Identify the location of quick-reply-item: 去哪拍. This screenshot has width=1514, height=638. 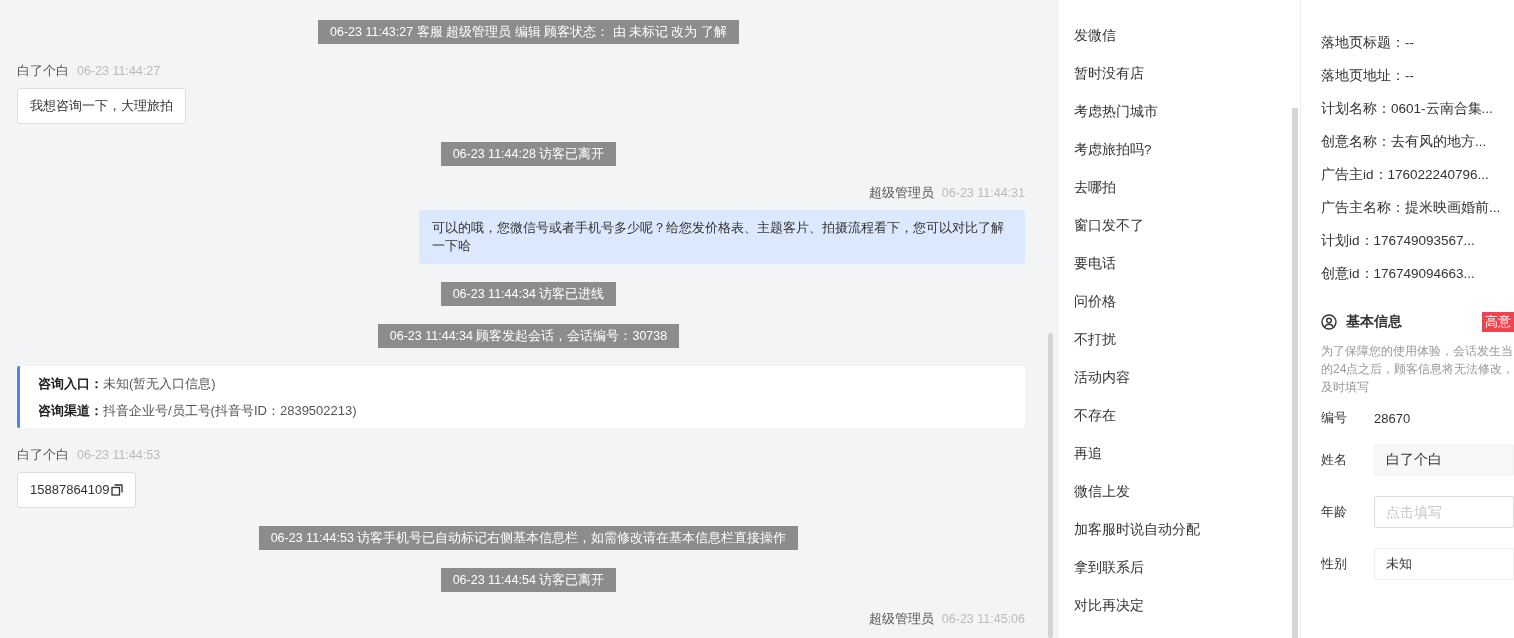
(1183, 188).